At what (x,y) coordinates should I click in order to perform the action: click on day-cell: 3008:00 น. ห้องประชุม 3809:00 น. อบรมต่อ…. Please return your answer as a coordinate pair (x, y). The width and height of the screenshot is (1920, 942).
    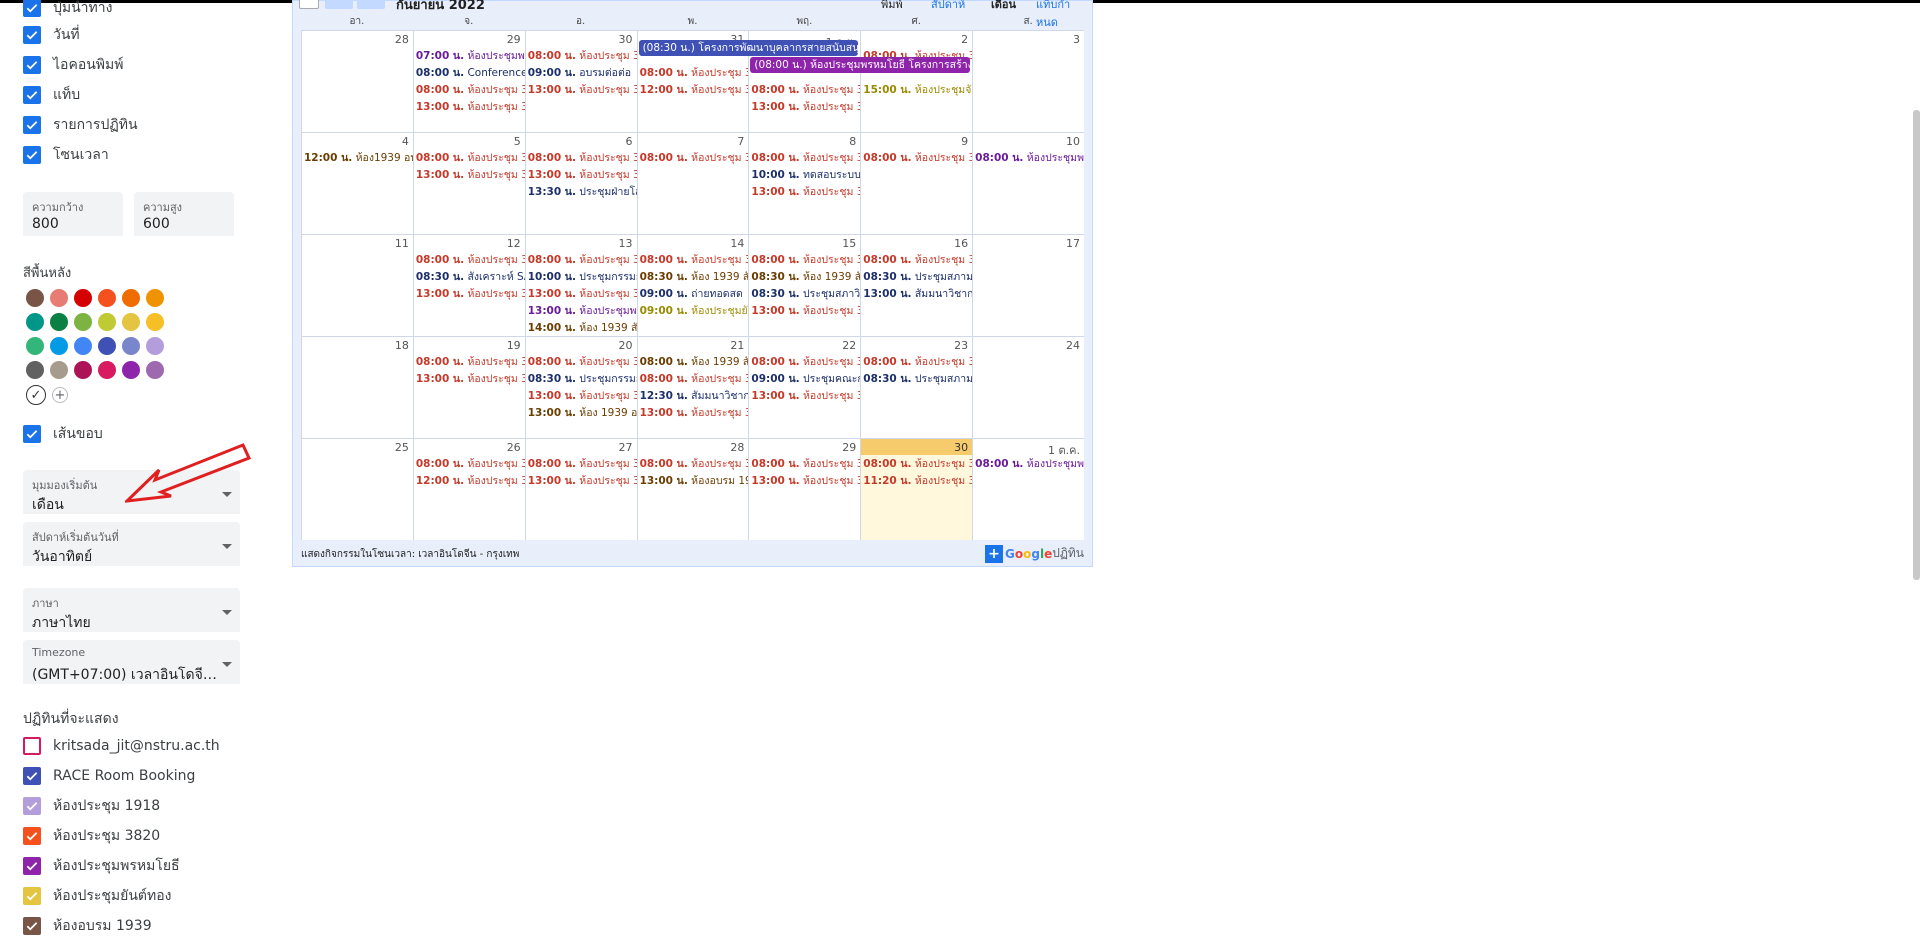
    Looking at the image, I should click on (580, 81).